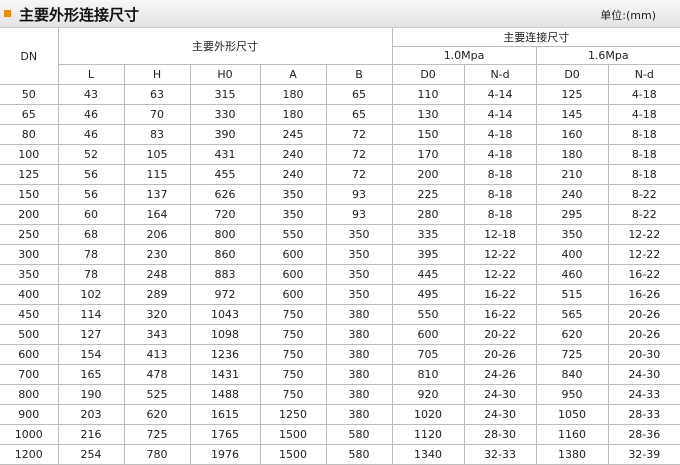 The width and height of the screenshot is (680, 465). I want to click on table-cell: 950, so click(572, 394).